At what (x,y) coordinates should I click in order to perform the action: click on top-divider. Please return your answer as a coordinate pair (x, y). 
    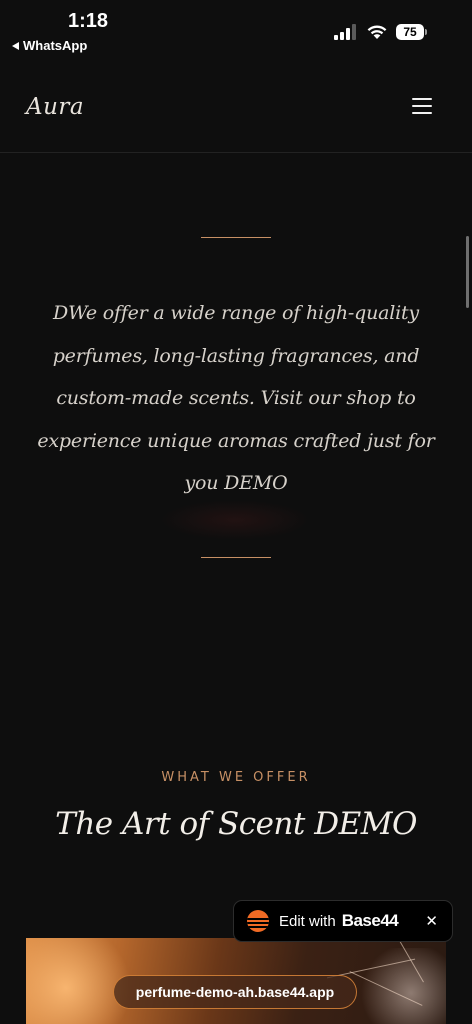
    Looking at the image, I should click on (236, 237).